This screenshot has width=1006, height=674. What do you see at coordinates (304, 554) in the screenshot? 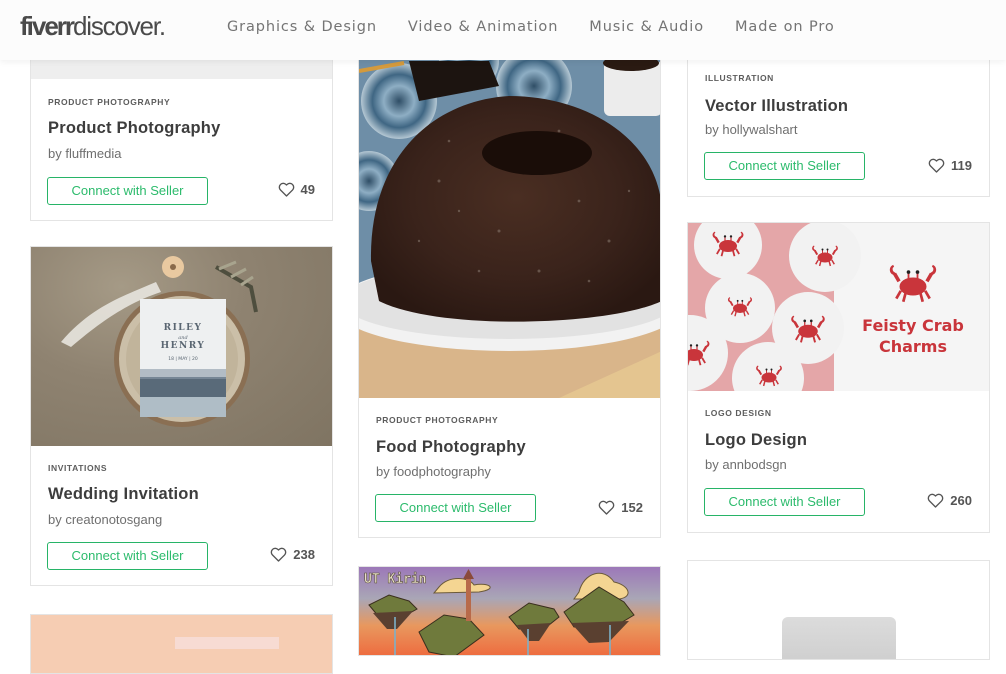
I see `like-count-value: 238` at bounding box center [304, 554].